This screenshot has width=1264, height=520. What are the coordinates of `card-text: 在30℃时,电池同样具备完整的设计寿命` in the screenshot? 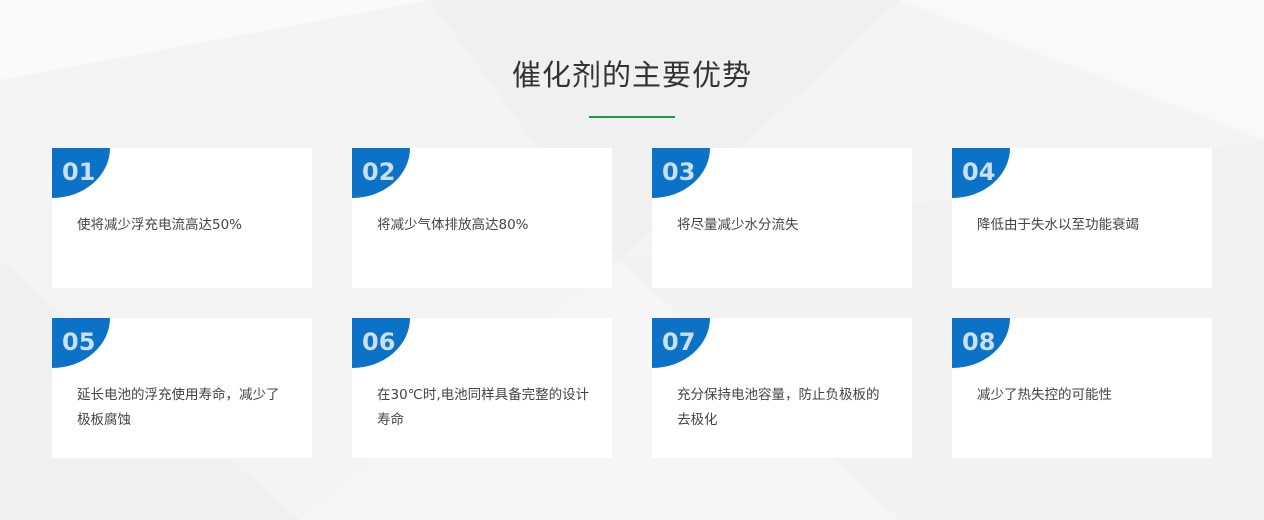 It's located at (483, 407).